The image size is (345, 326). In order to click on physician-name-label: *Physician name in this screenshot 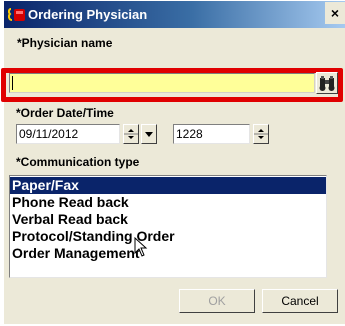, I will do `click(65, 43)`.